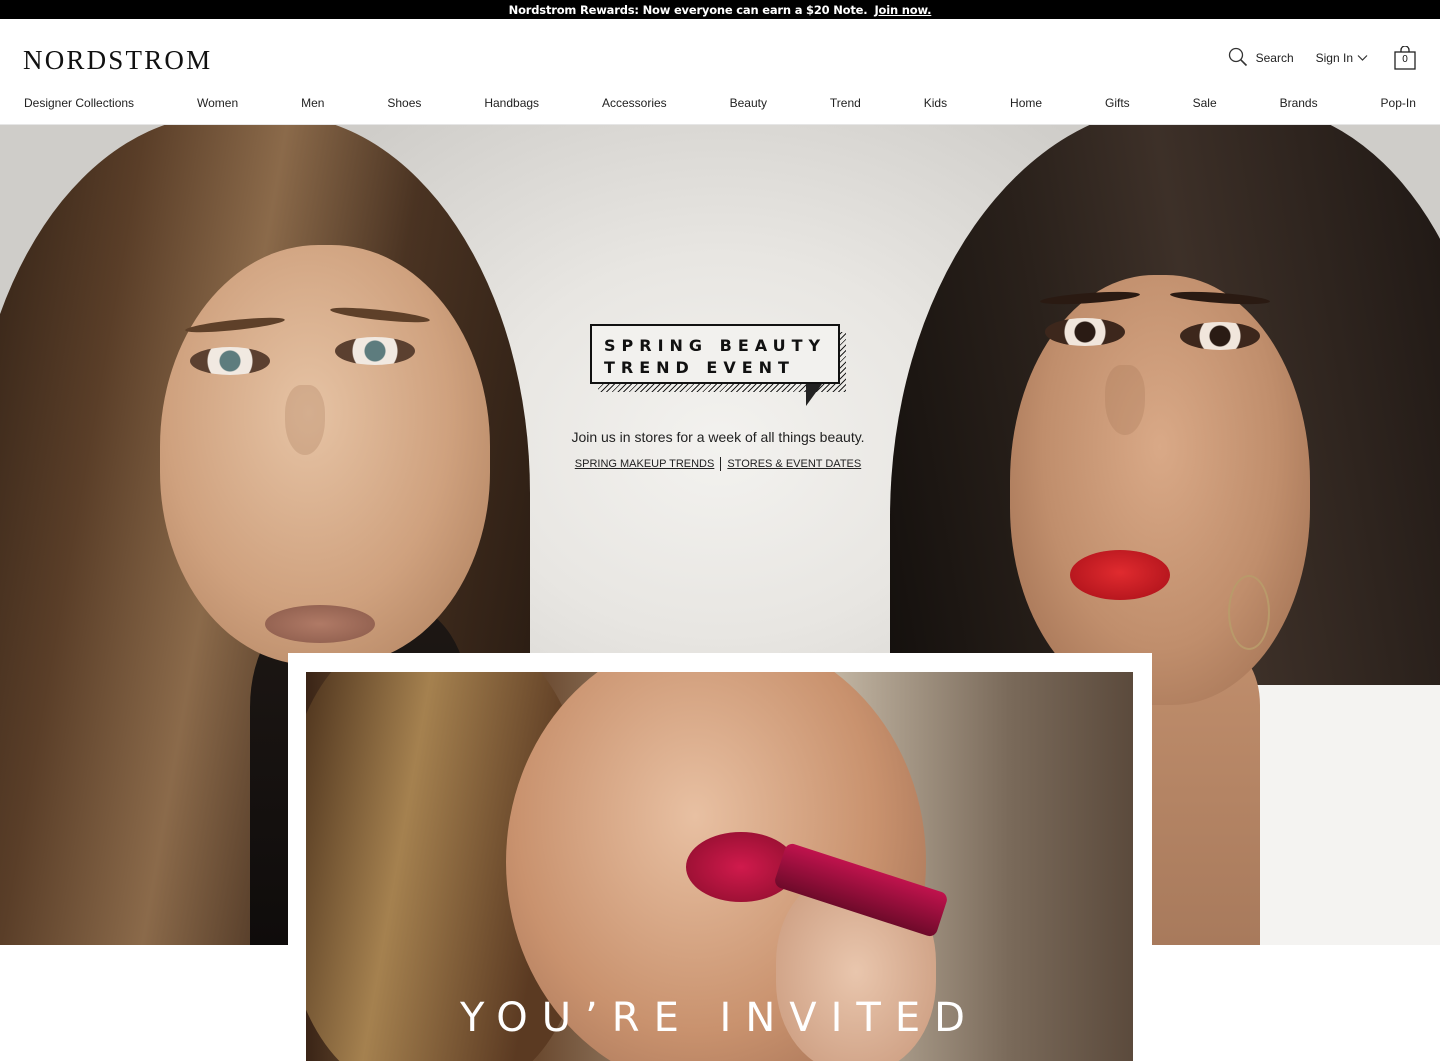 The height and width of the screenshot is (1061, 1440). Describe the element at coordinates (117, 60) in the screenshot. I see `nordstrom-logo: NORDSTROM` at that location.